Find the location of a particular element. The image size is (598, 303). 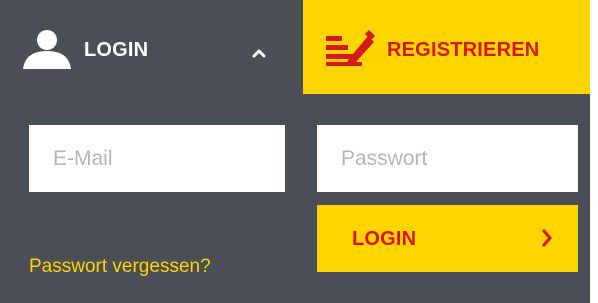

chevron-right-icon is located at coordinates (547, 238).